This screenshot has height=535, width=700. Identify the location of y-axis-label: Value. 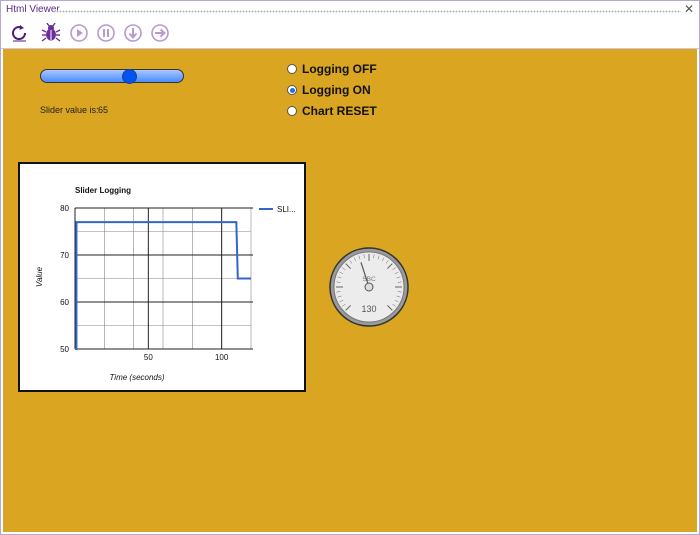
(39, 276).